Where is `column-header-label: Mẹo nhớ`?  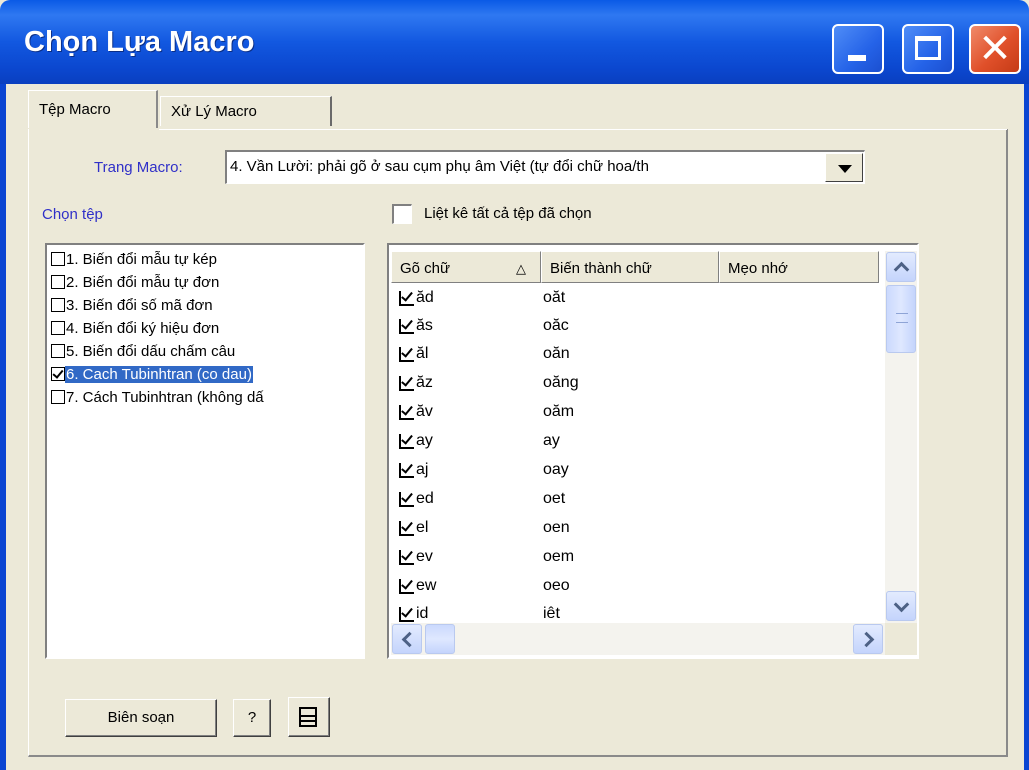
column-header-label: Mẹo nhớ is located at coordinates (758, 268).